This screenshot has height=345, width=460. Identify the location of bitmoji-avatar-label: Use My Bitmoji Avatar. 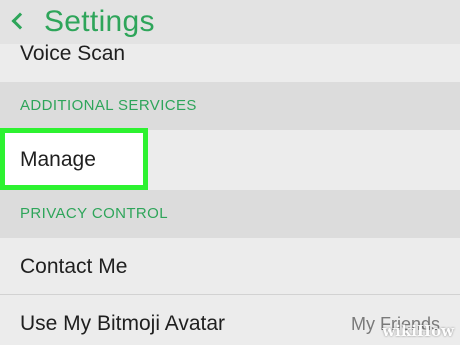
(123, 323).